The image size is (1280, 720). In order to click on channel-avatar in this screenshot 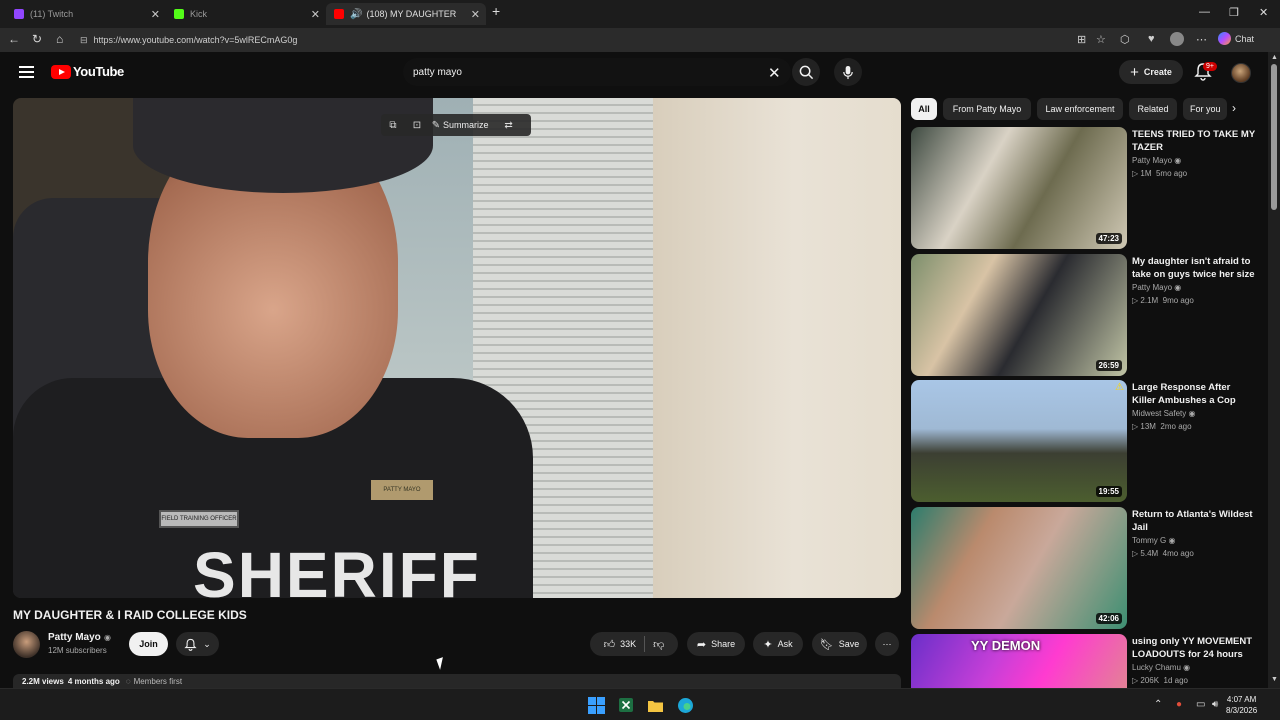, I will do `click(26, 644)`.